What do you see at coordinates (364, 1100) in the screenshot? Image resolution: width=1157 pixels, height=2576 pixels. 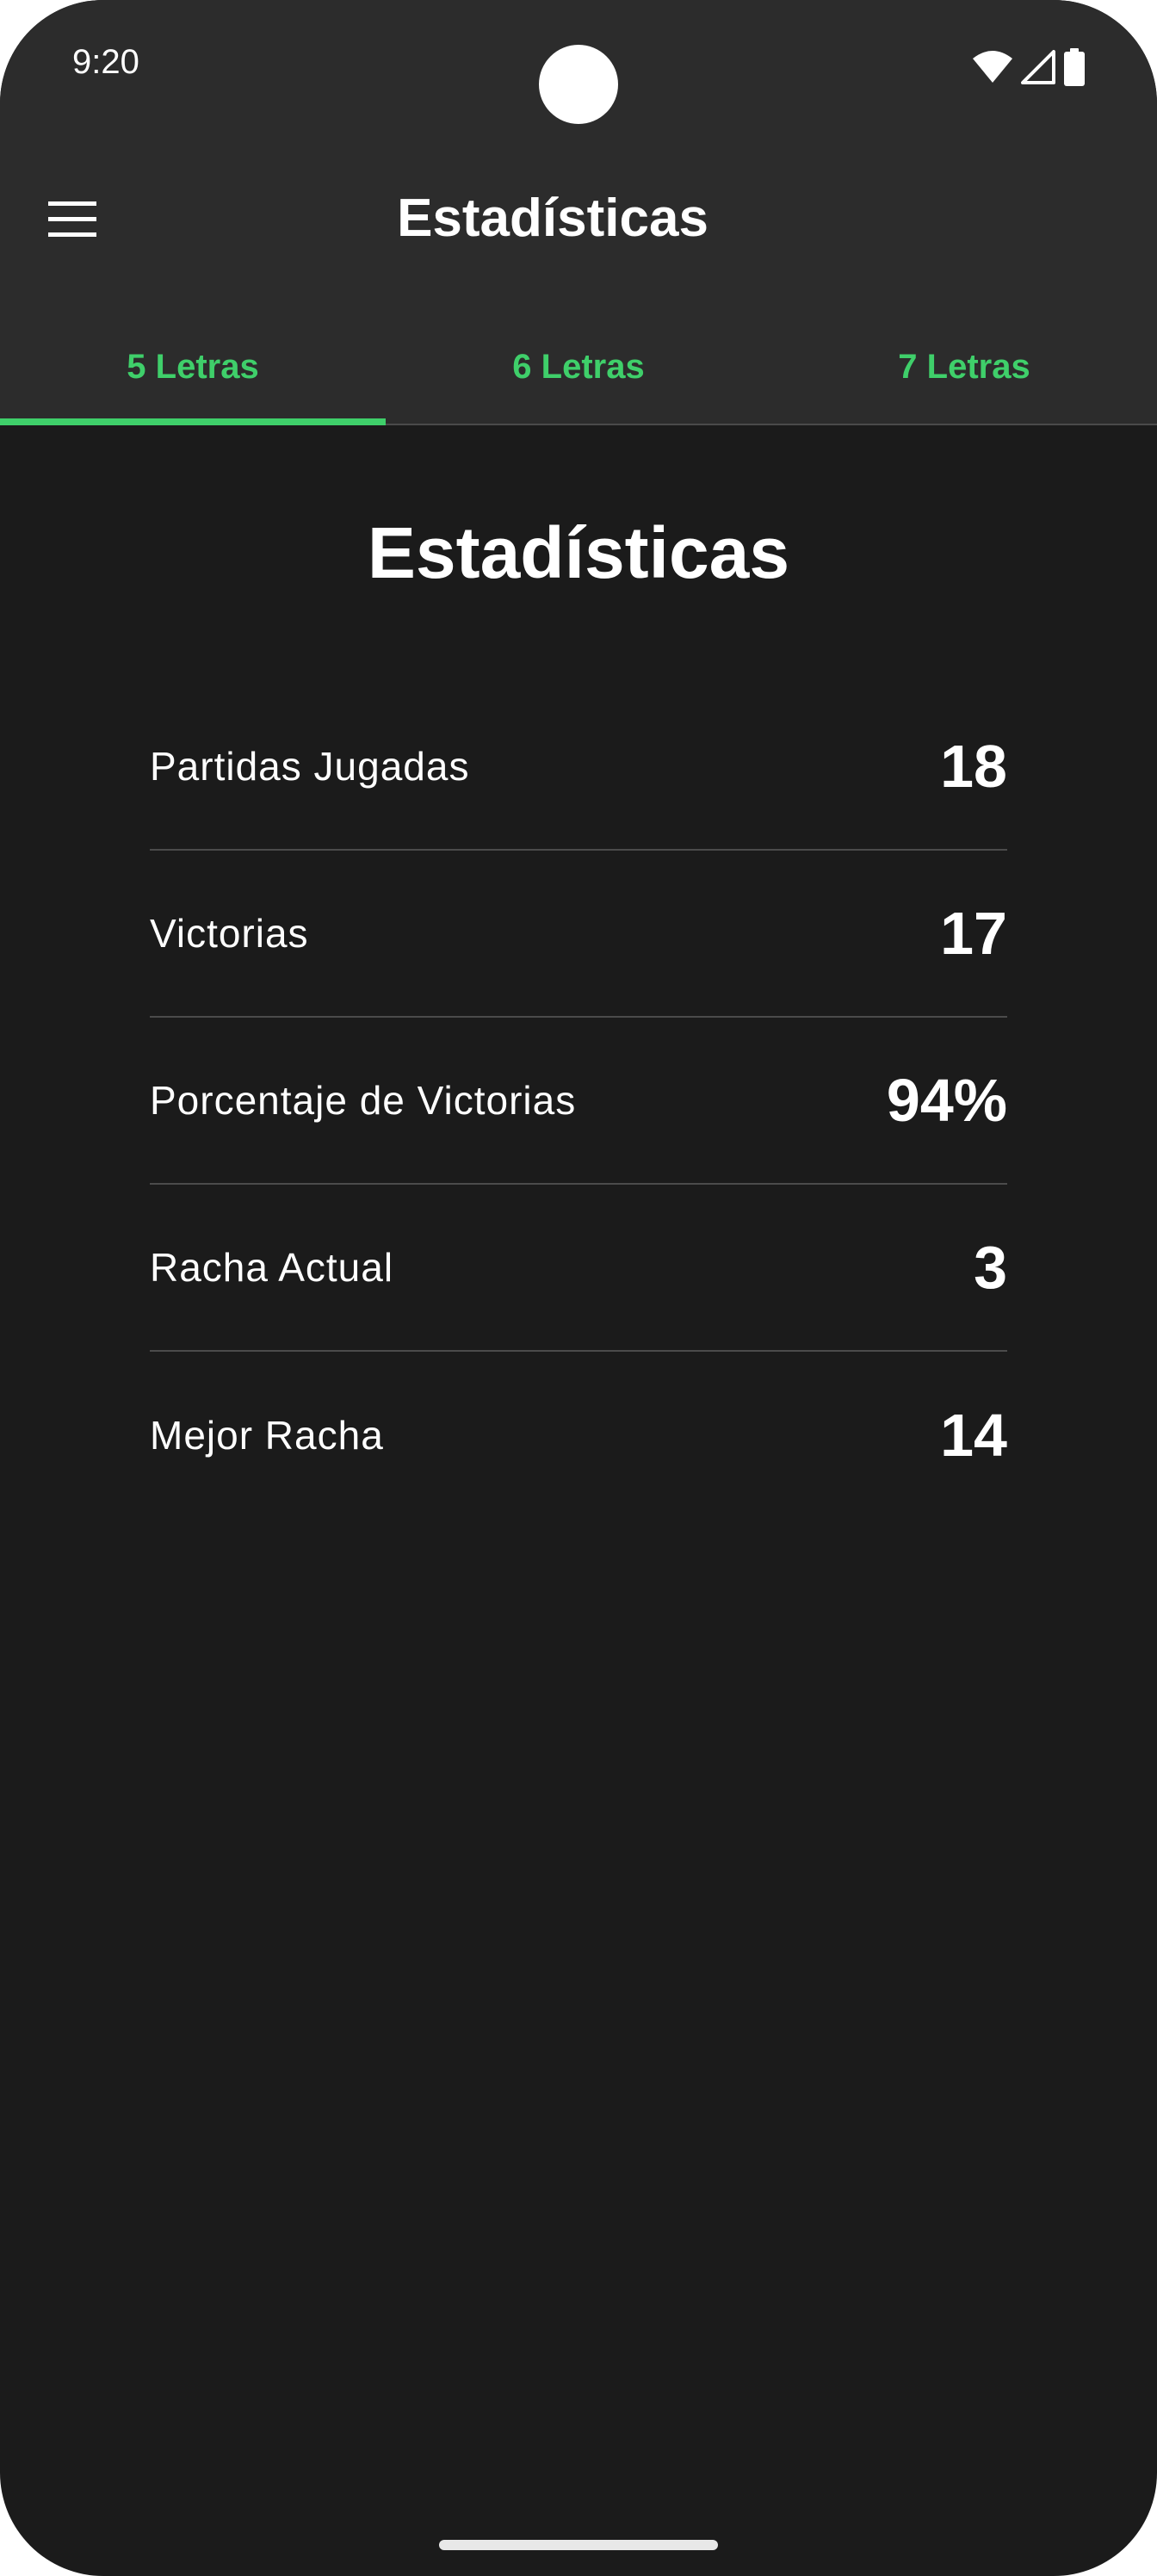 I see `stat-label: Porcentaje de Victorias` at bounding box center [364, 1100].